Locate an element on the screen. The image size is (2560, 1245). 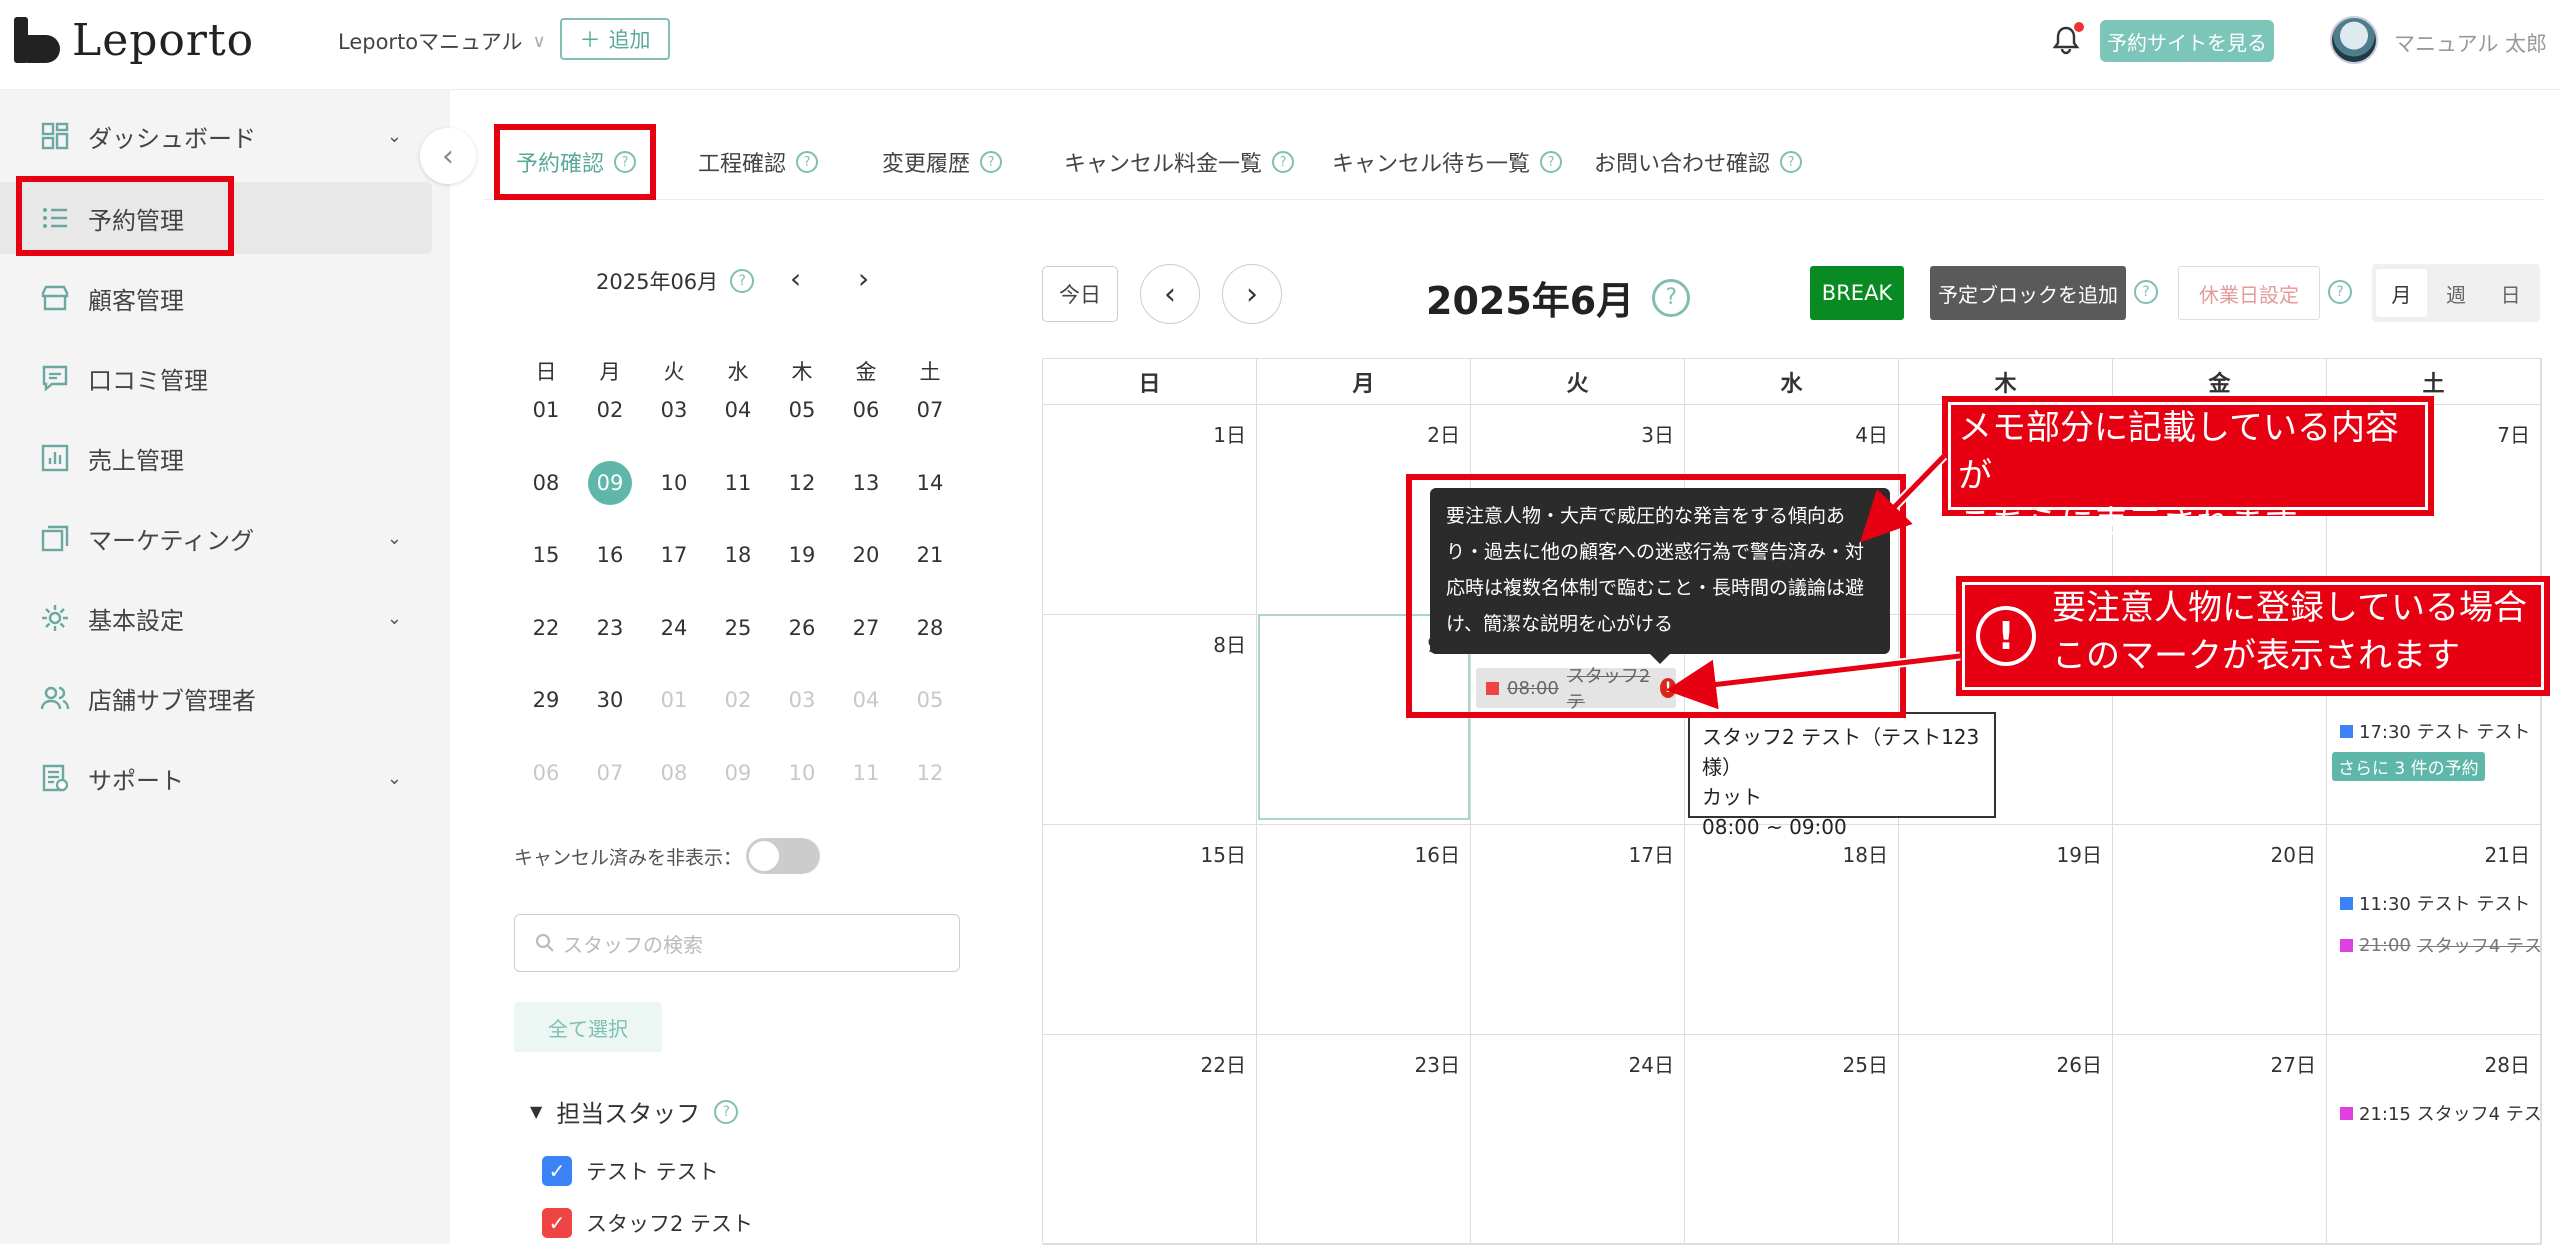
memo-arrow is located at coordinates (1903, 498).